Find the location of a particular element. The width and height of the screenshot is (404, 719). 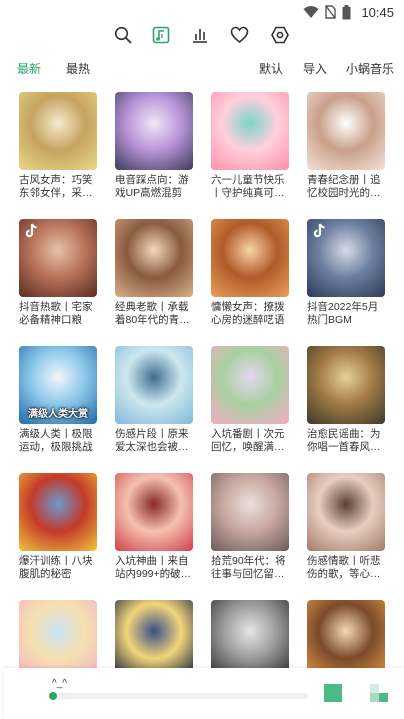

playlist-card: 爆汗训练丨八块腹肌的秘密 is located at coordinates (58, 527).